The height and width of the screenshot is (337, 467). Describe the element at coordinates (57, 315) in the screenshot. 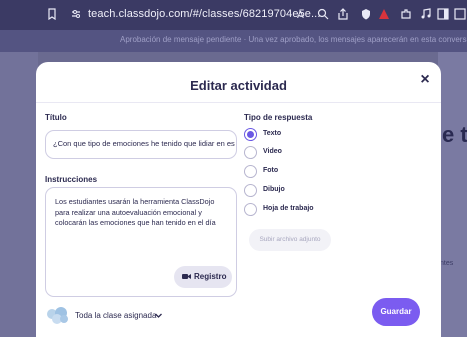

I see `class-group-icon` at that location.